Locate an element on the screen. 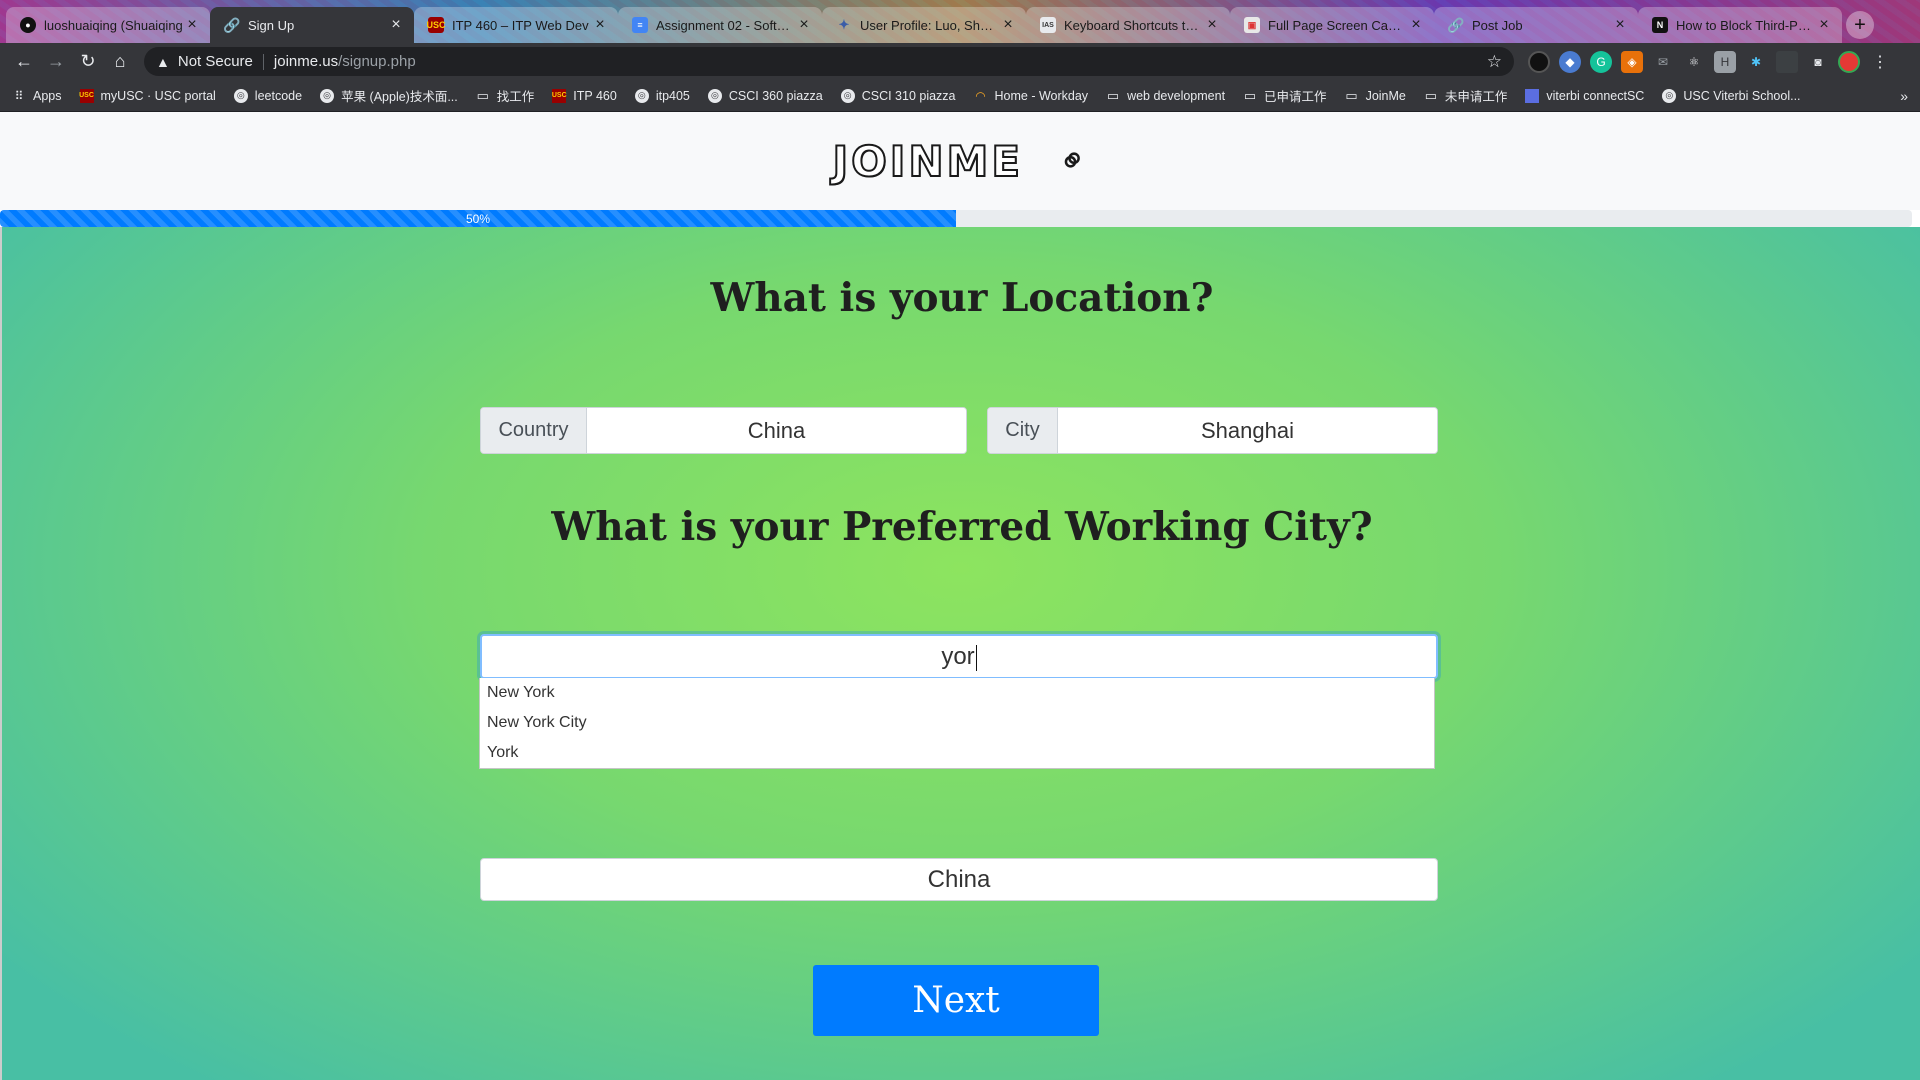 The width and height of the screenshot is (1920, 1080). bookmark-leetcode: ◎ leetcode is located at coordinates (267, 95).